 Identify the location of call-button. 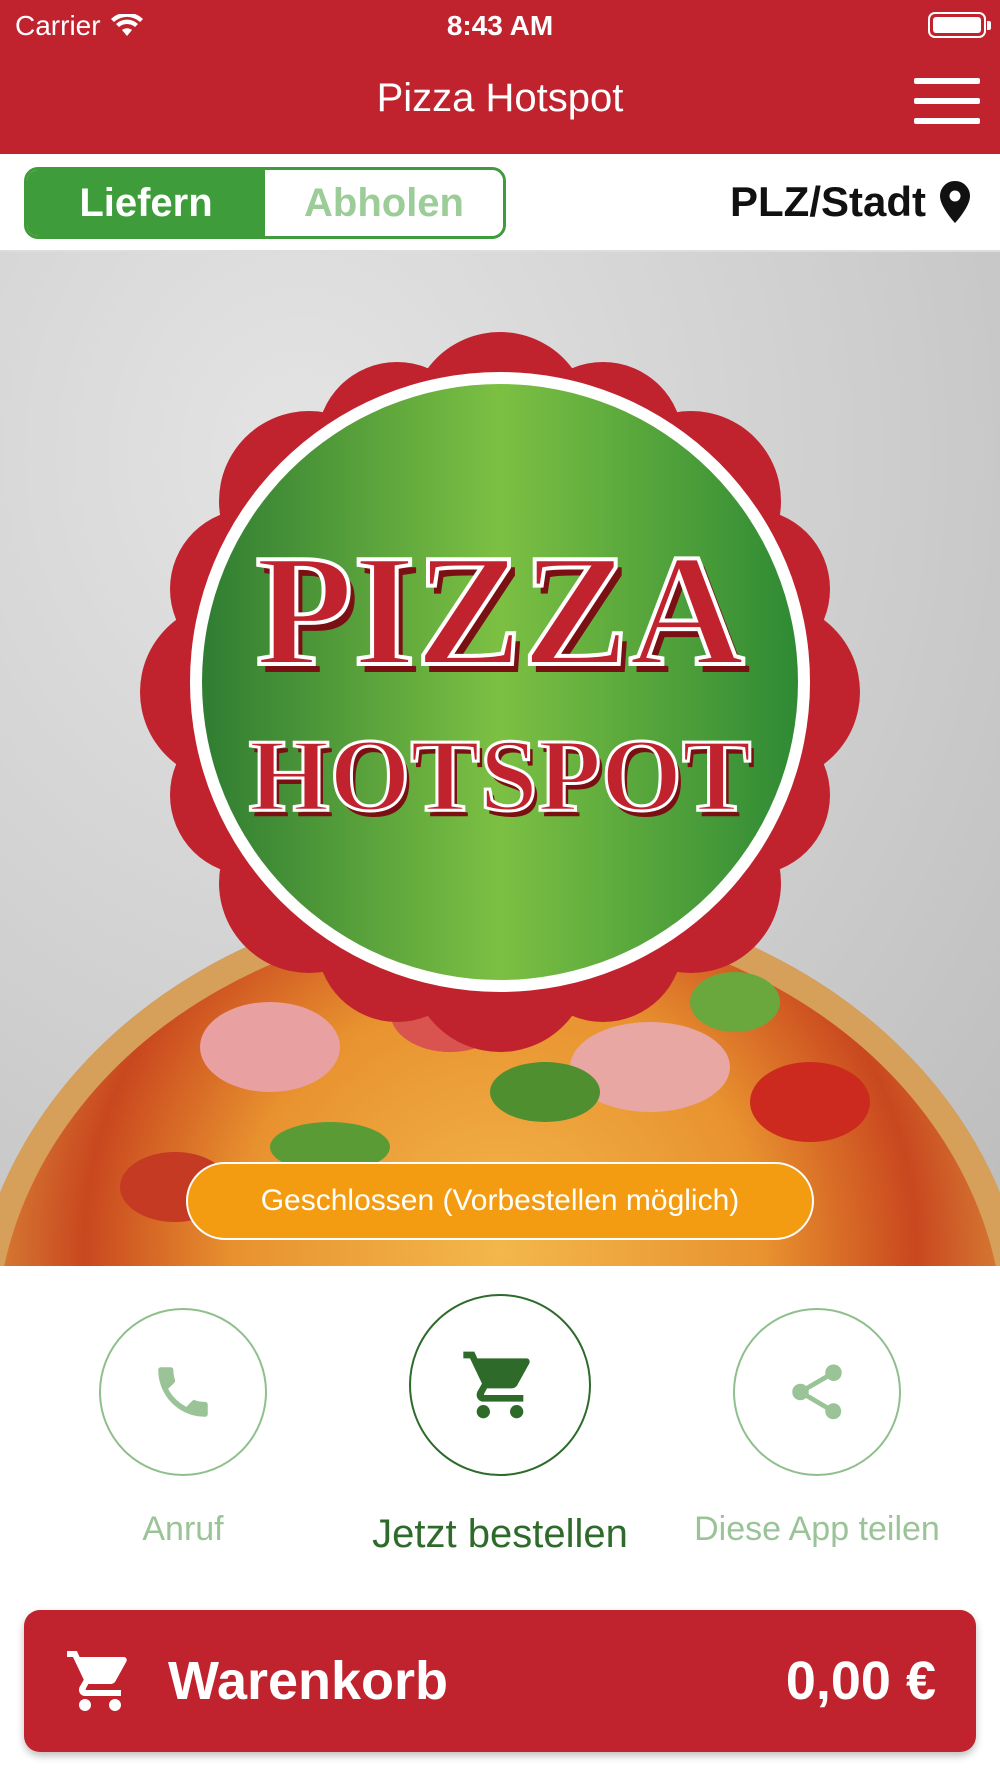
(183, 1392).